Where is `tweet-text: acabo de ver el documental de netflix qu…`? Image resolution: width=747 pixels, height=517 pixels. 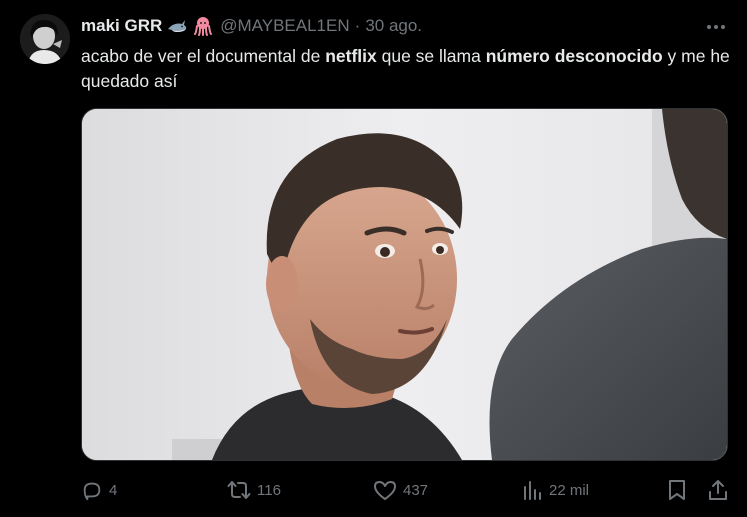
tweet-text: acabo de ver el documental de netflix qu… is located at coordinates (406, 69).